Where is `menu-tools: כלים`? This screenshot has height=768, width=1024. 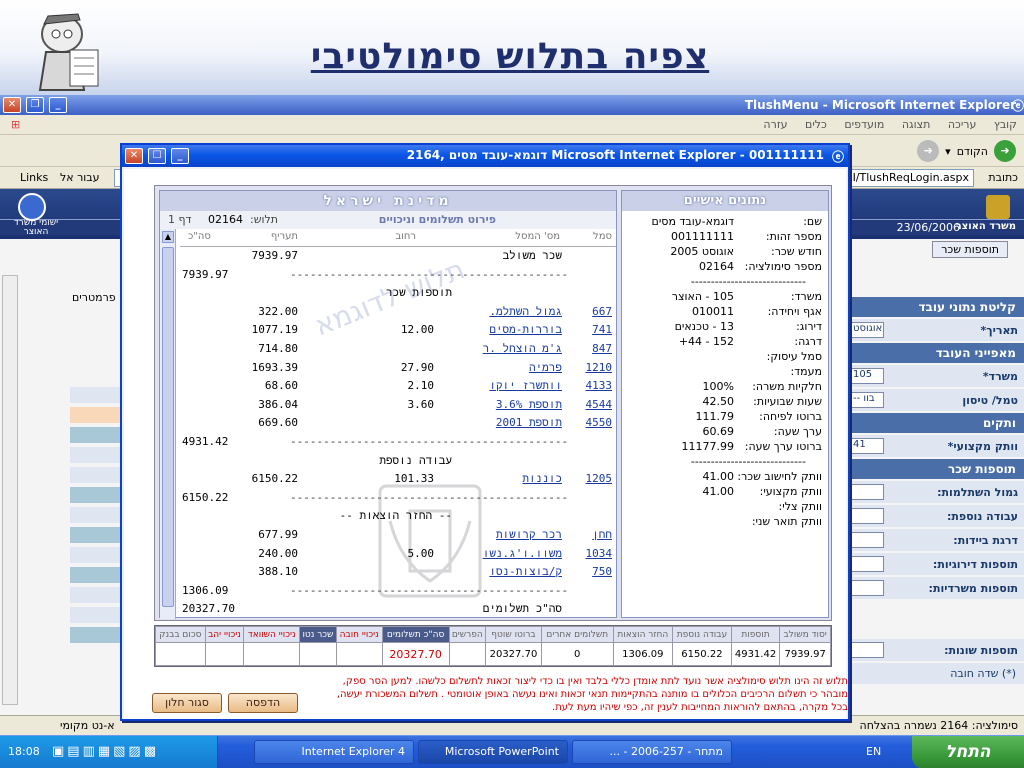
menu-tools: כלים is located at coordinates (816, 124).